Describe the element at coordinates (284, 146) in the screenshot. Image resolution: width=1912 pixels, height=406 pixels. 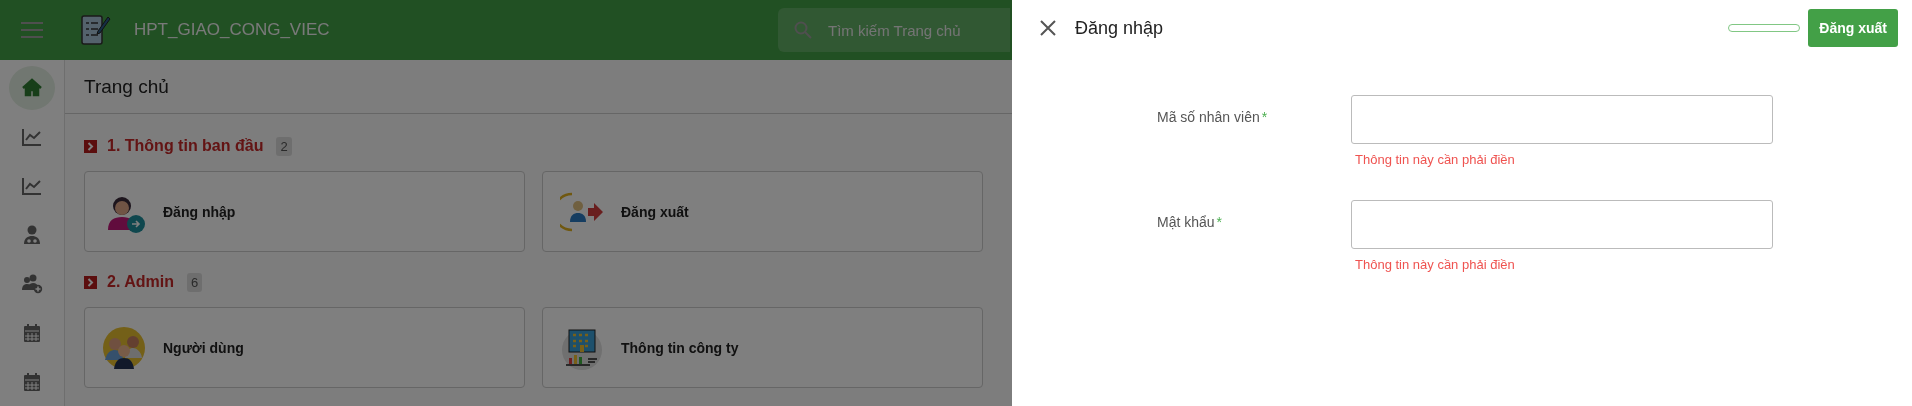
I see `count-badge: 2` at that location.